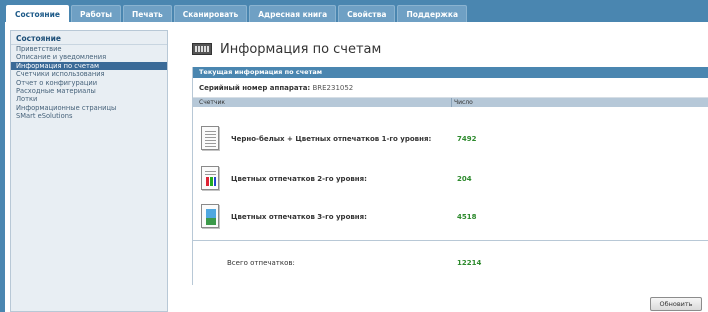 This screenshot has width=708, height=312. I want to click on counter-value: 204, so click(464, 179).